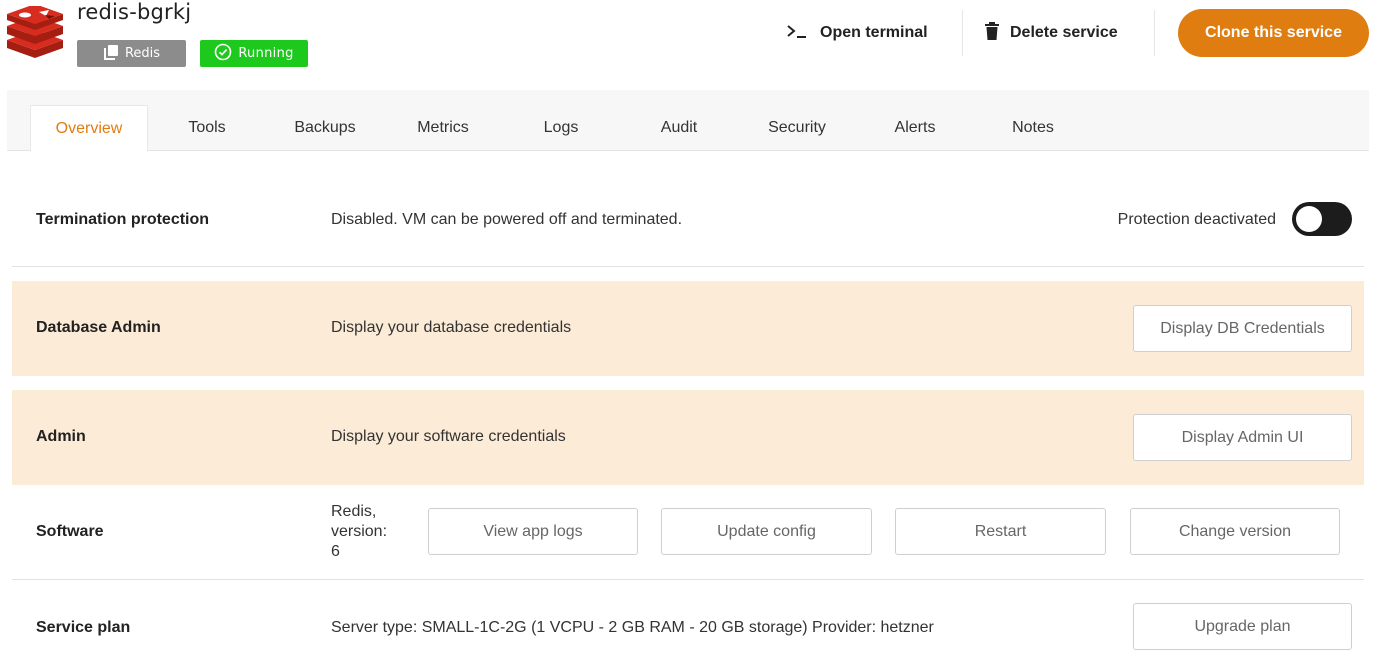 This screenshot has width=1375, height=671. I want to click on upgrade-plan-button: Upgrade plan, so click(1242, 626).